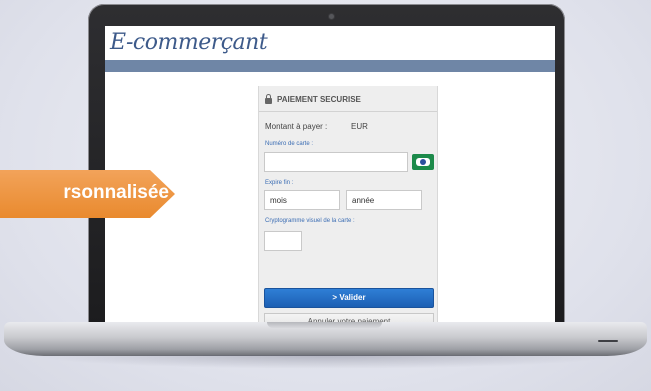 The width and height of the screenshot is (651, 391). Describe the element at coordinates (189, 42) in the screenshot. I see `site-logo: E-commerçant` at that location.